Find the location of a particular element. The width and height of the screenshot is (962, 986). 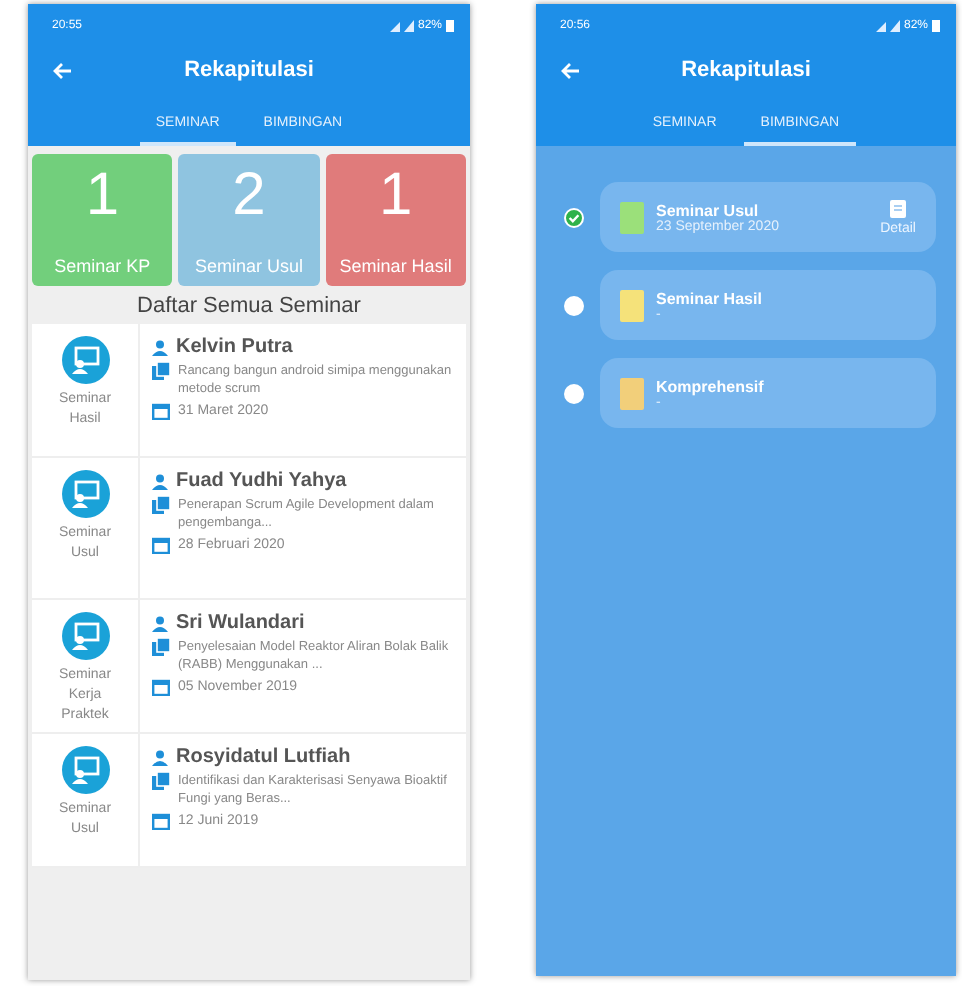

stat-label: Seminar Usul is located at coordinates (248, 266).